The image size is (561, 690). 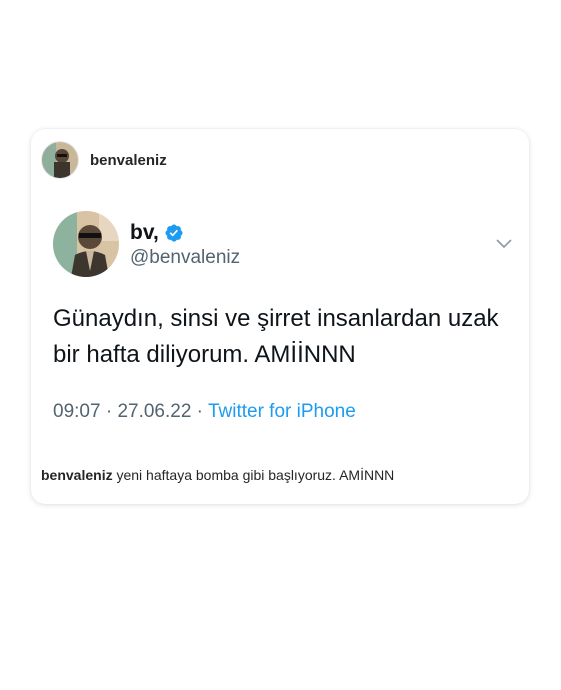 I want to click on post-username: benvaleniz, so click(x=128, y=160).